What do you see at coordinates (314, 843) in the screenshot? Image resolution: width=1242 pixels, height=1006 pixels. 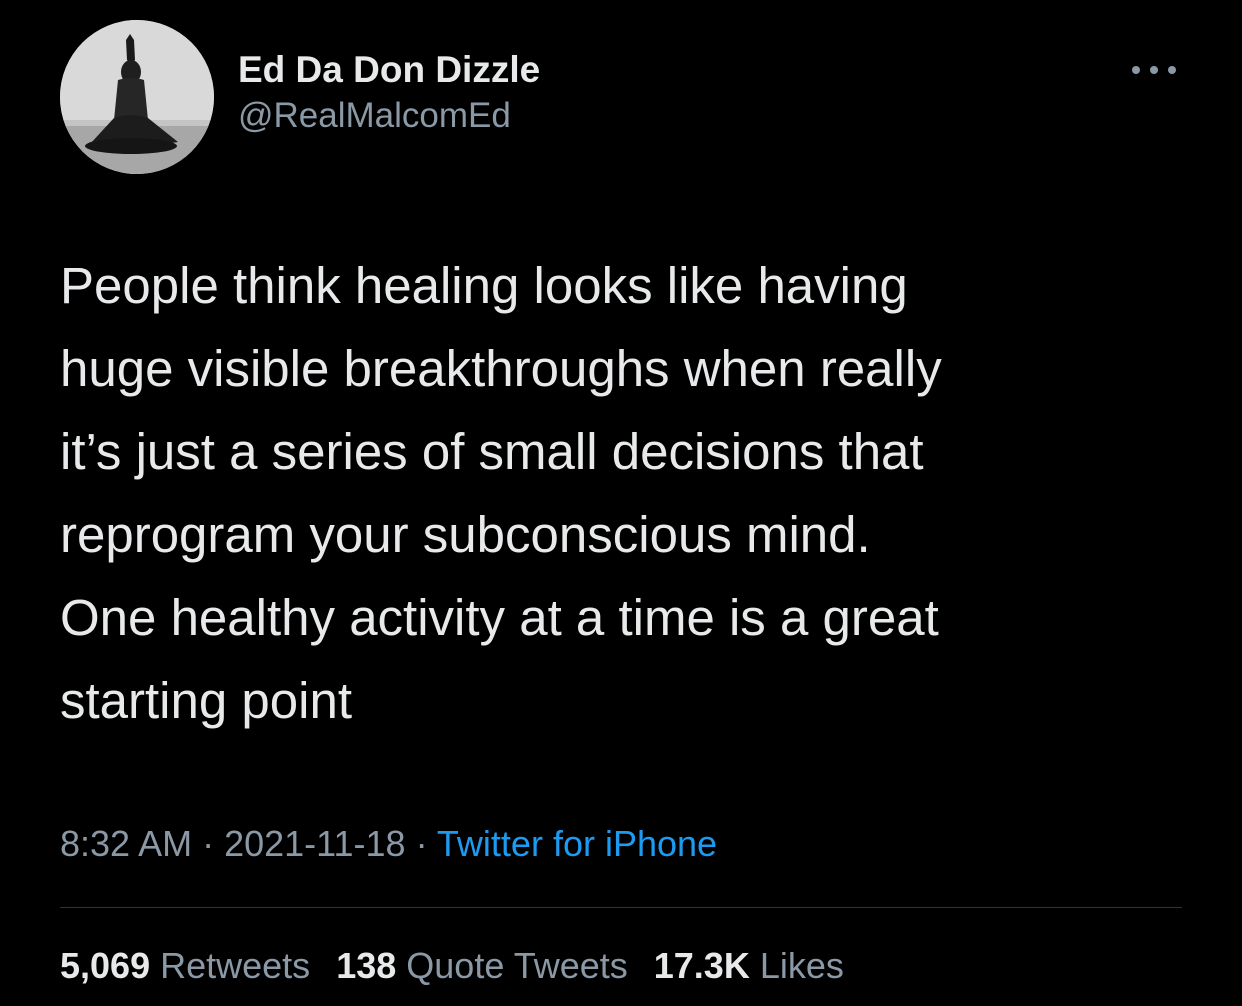 I see `tweet-date: 2021-11-18` at bounding box center [314, 843].